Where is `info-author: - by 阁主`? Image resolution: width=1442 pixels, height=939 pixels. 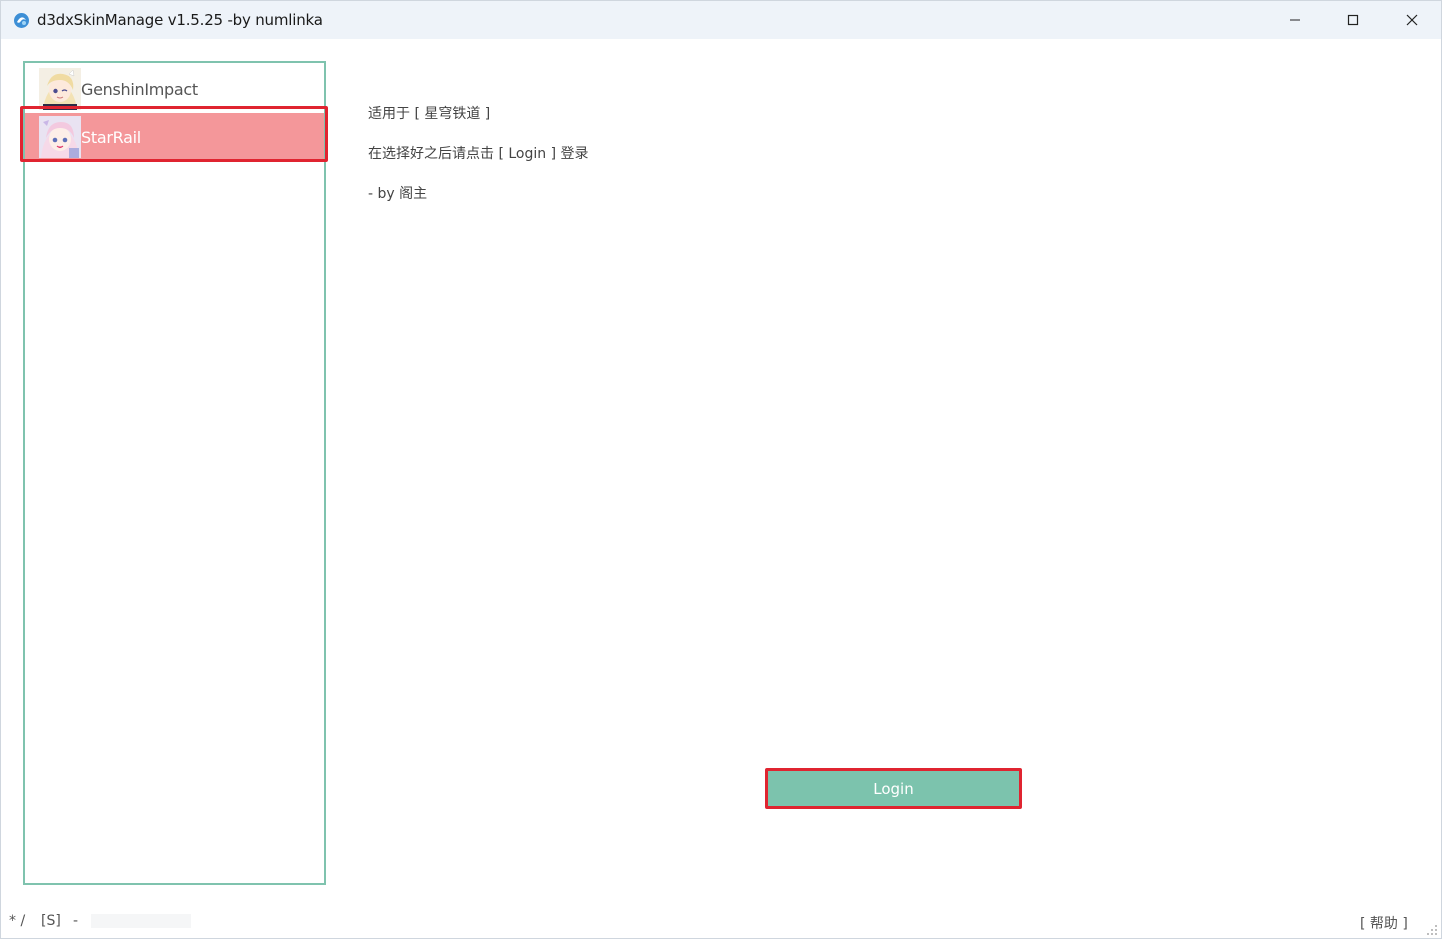 info-author: - by 阁主 is located at coordinates (398, 194).